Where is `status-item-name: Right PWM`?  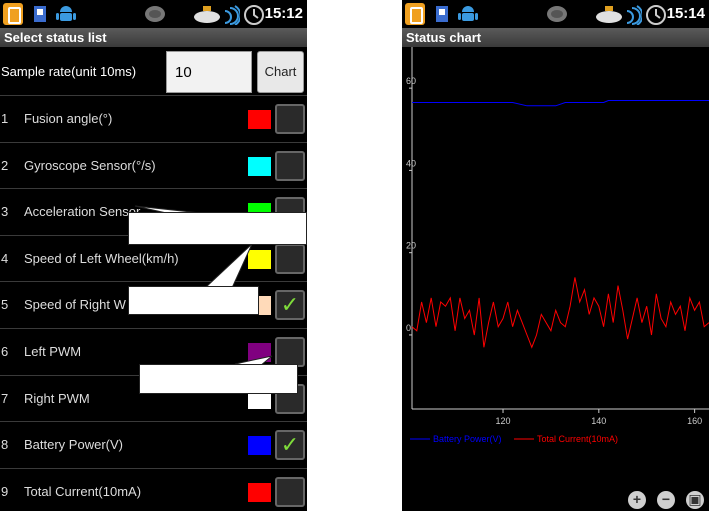 status-item-name: Right PWM is located at coordinates (57, 398).